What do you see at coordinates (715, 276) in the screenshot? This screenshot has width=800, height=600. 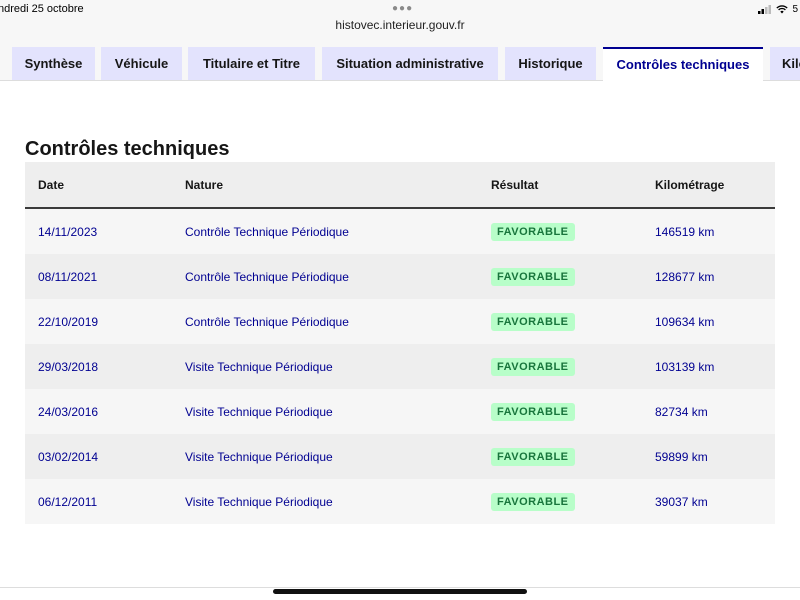 I see `row-kilometrage: 128677 km` at bounding box center [715, 276].